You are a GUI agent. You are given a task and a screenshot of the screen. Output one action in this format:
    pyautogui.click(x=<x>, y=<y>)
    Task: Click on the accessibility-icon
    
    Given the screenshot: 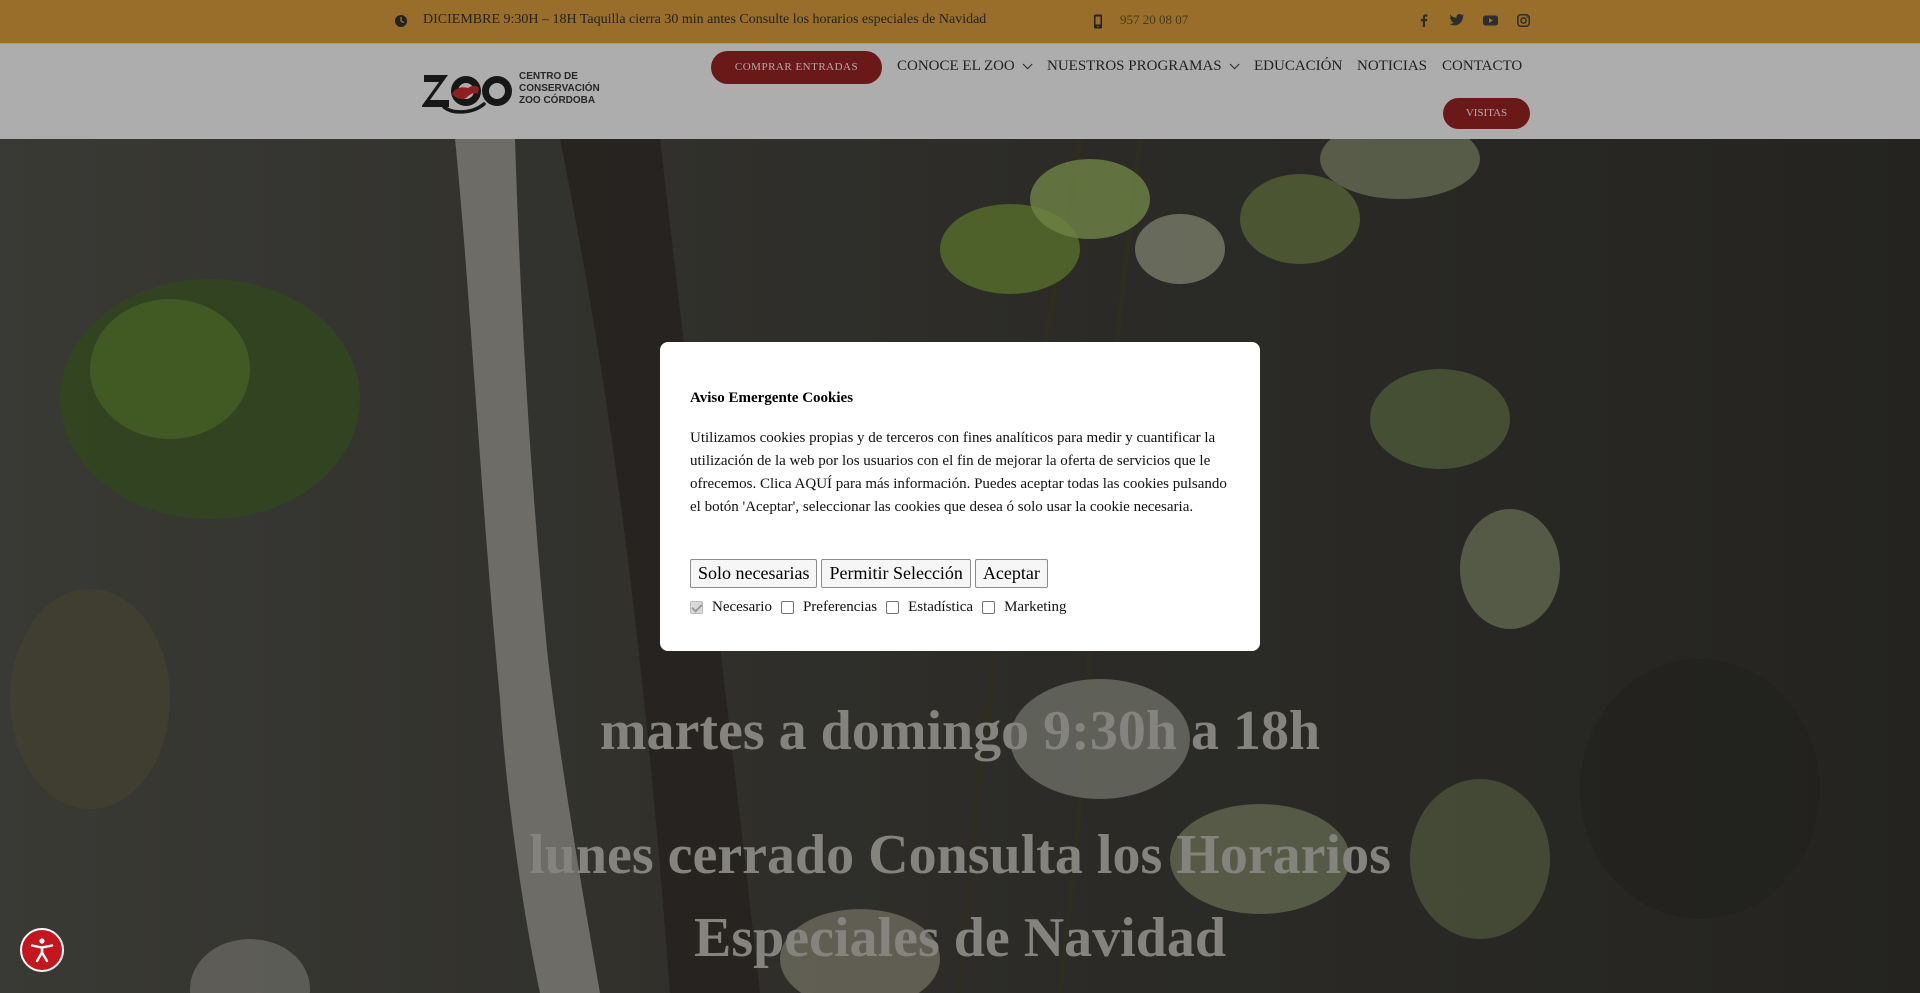 What is the action you would take?
    pyautogui.click(x=42, y=950)
    